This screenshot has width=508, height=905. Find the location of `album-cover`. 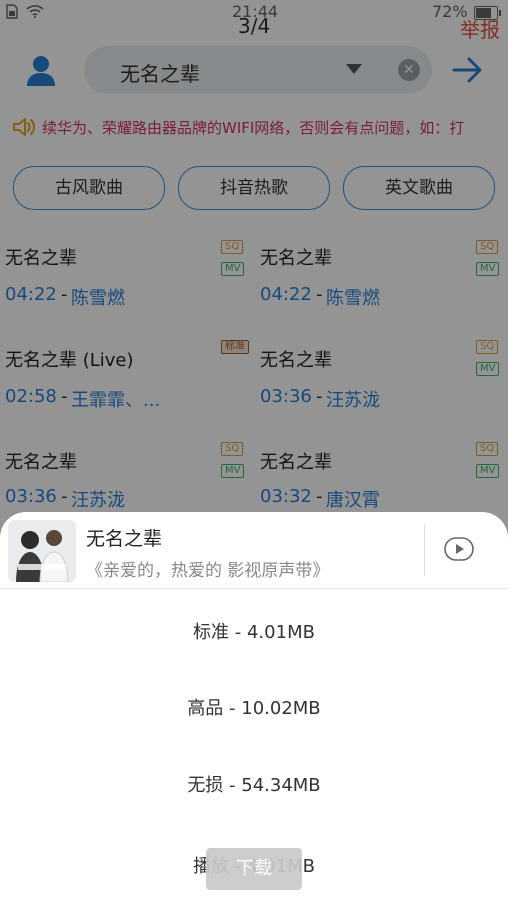

album-cover is located at coordinates (42, 551).